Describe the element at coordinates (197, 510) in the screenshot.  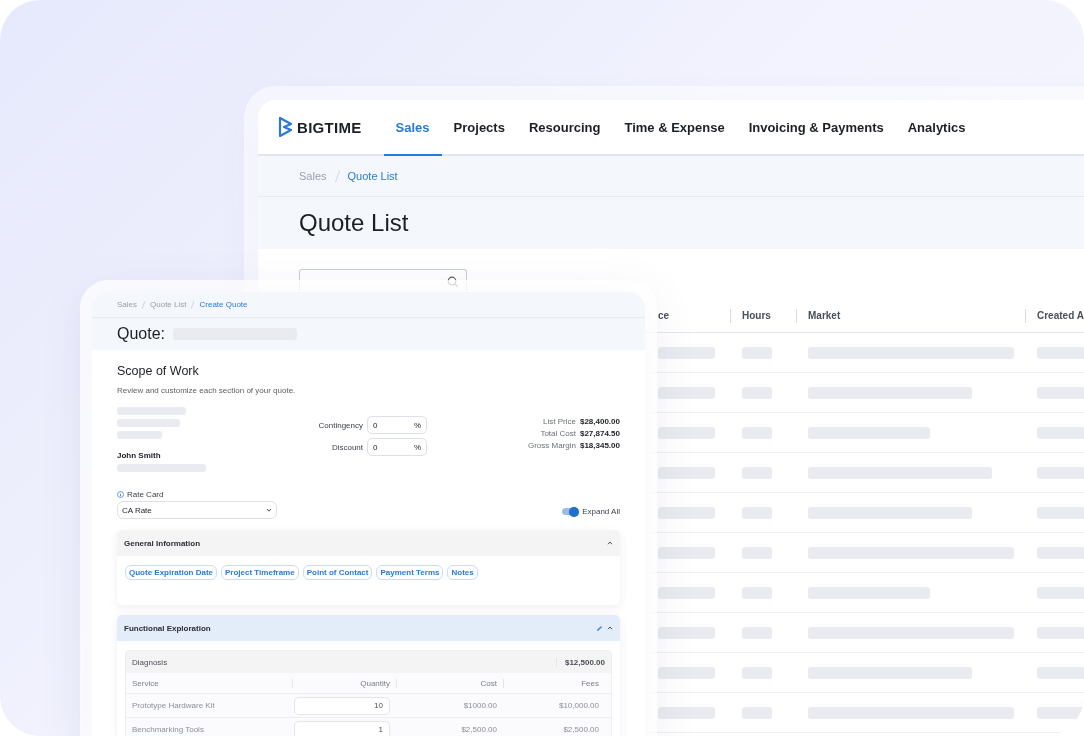
I see `rate-card-select: CA Rate` at that location.